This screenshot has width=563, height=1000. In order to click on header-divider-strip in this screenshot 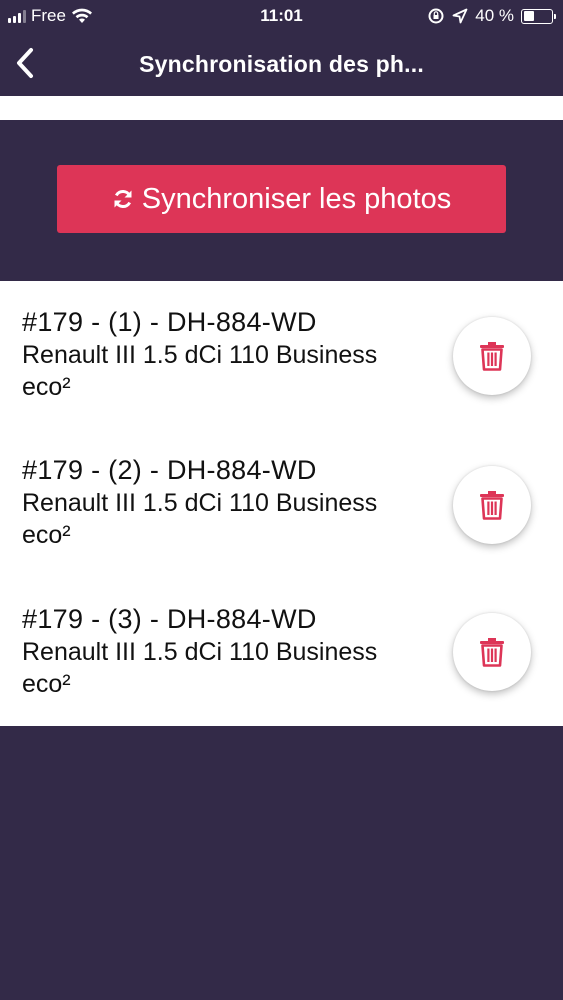, I will do `click(281, 108)`.